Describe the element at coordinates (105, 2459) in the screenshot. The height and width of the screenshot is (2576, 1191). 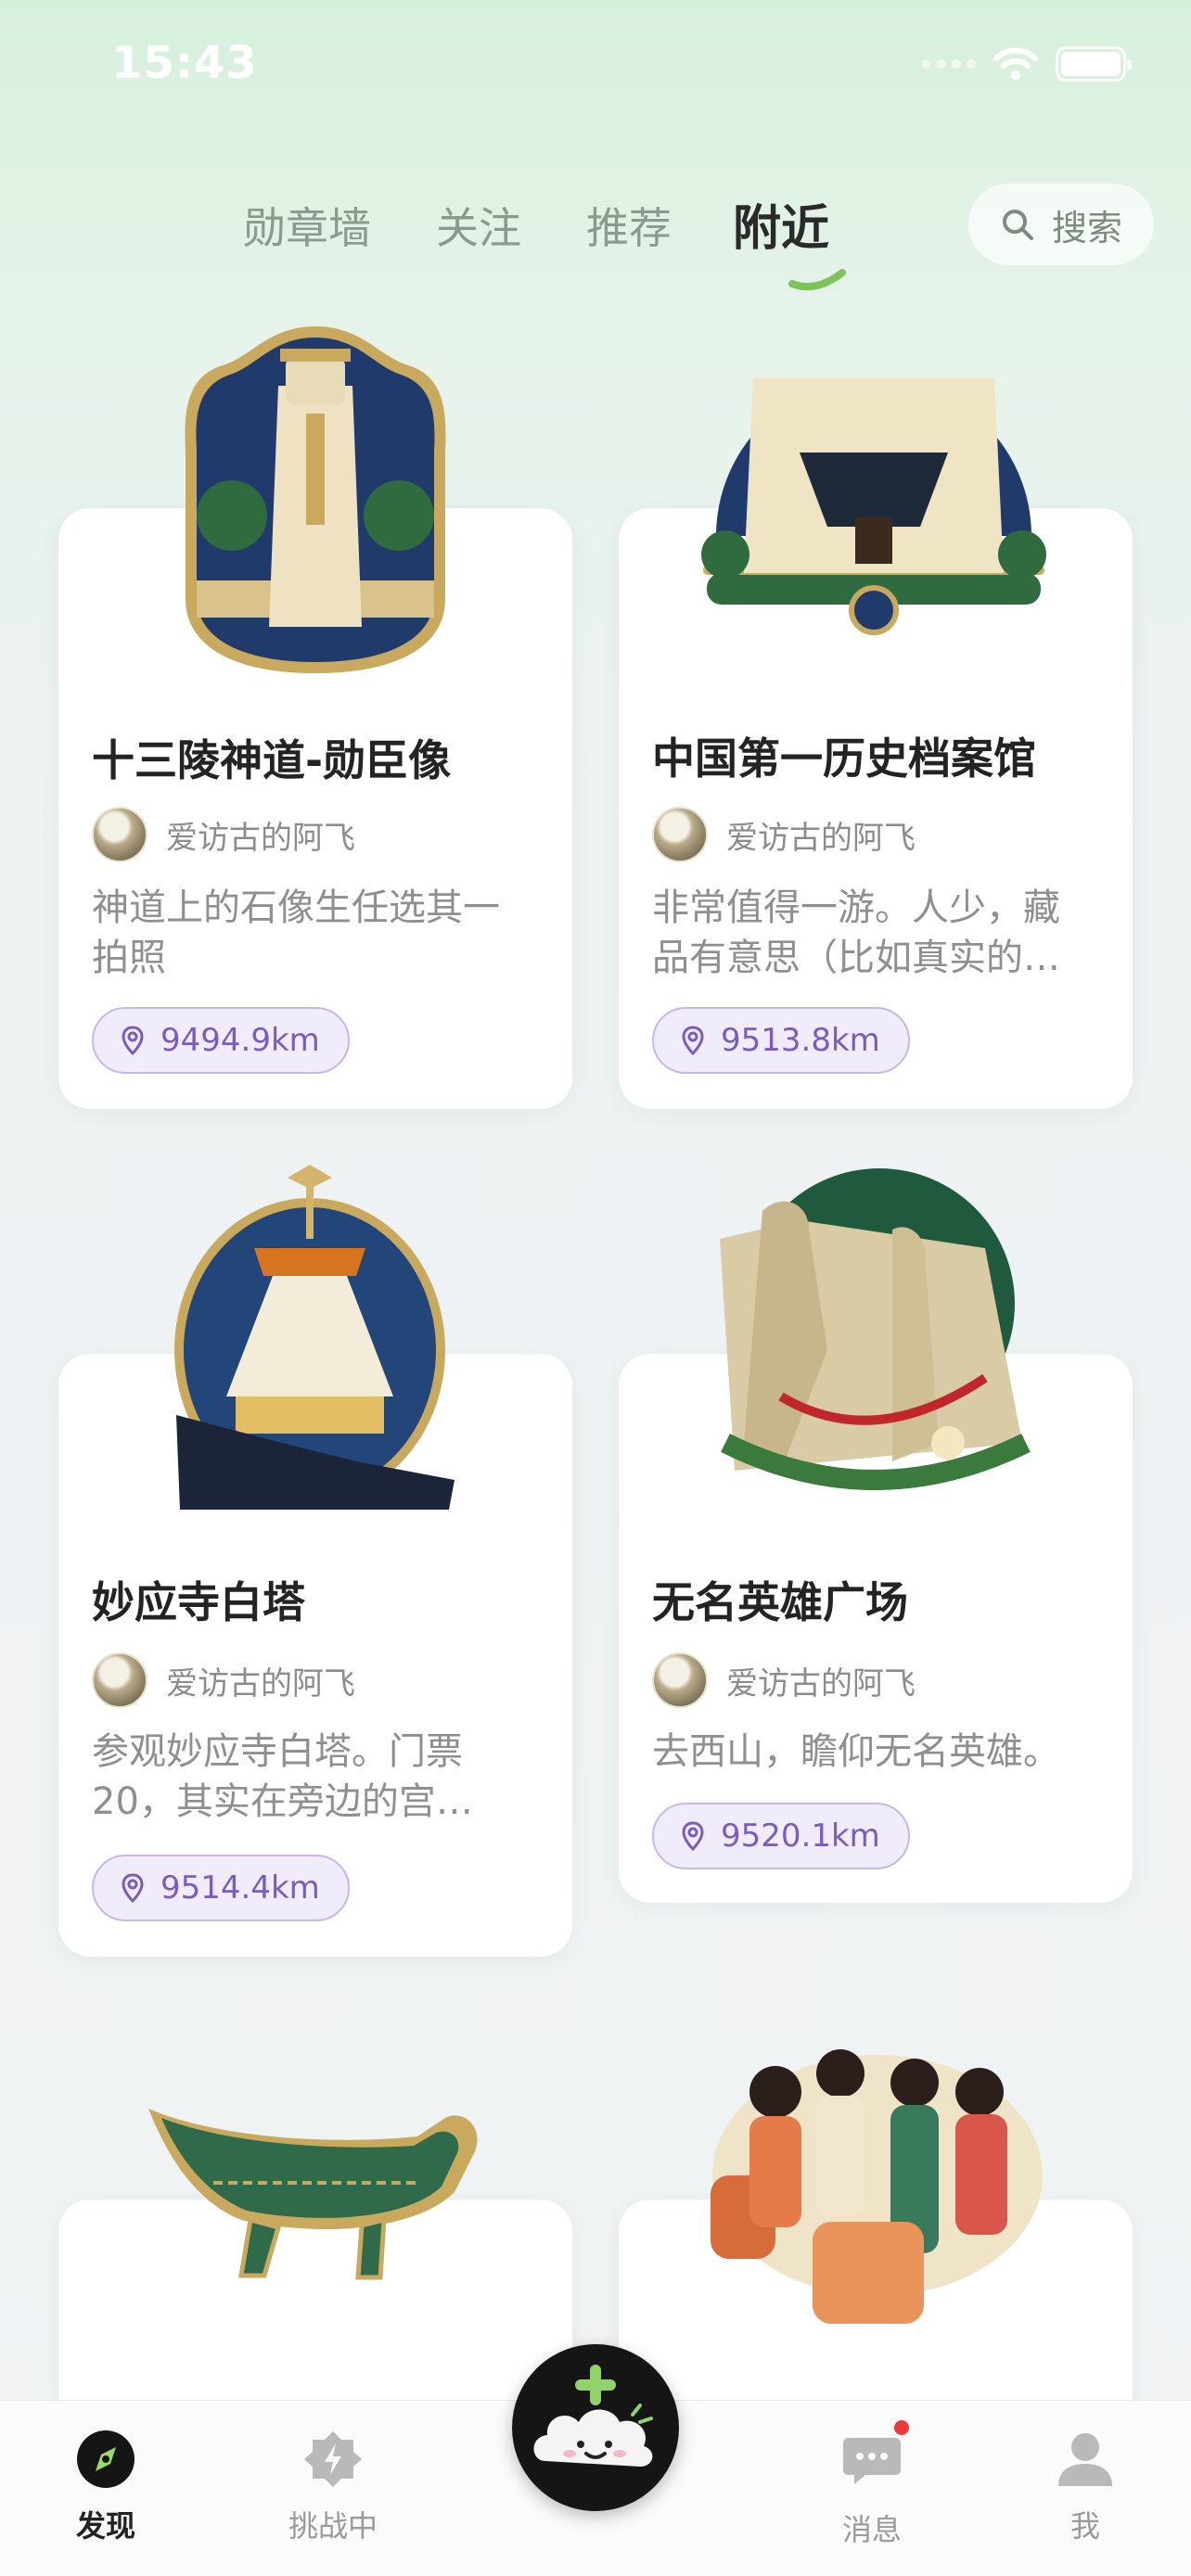
I see `compass-icon` at that location.